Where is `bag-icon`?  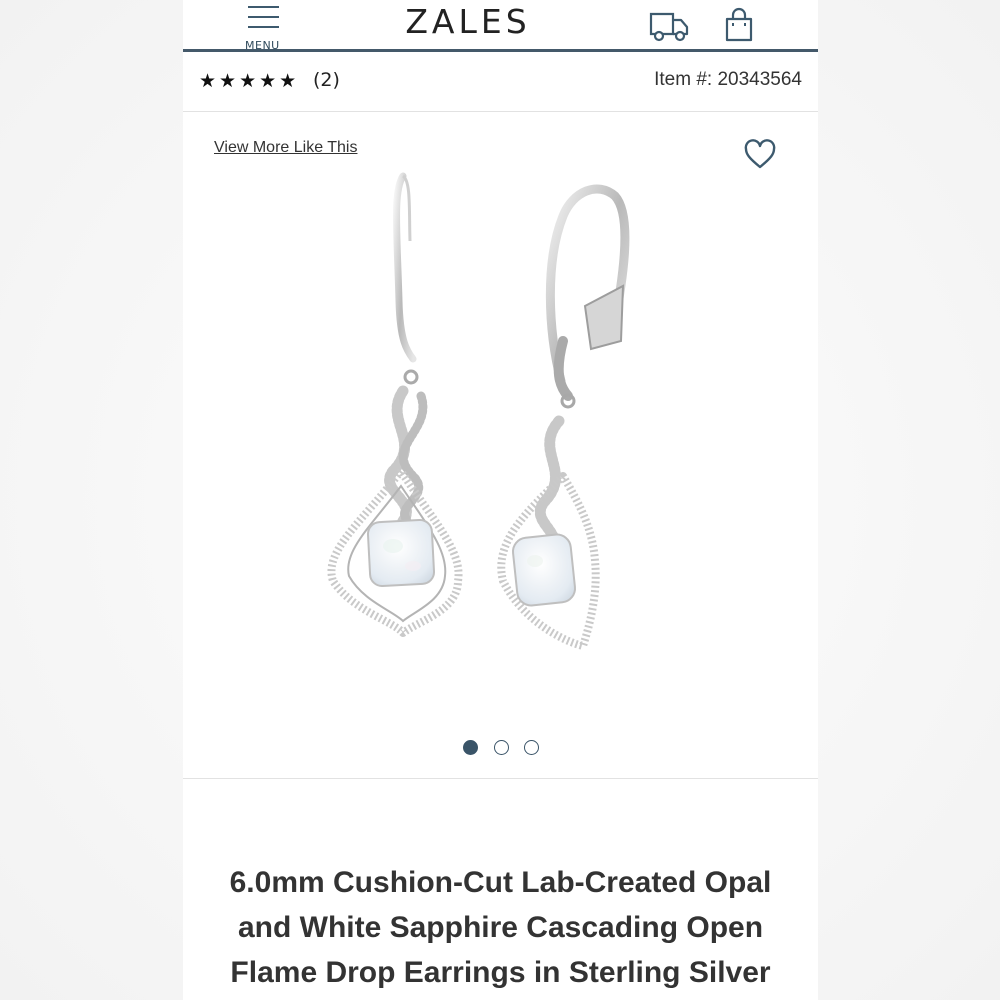 bag-icon is located at coordinates (739, 25).